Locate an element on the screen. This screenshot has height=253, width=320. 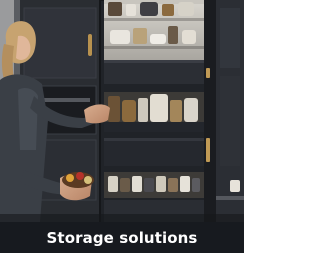
tile-caption: Storage solutions is located at coordinates (122, 237).